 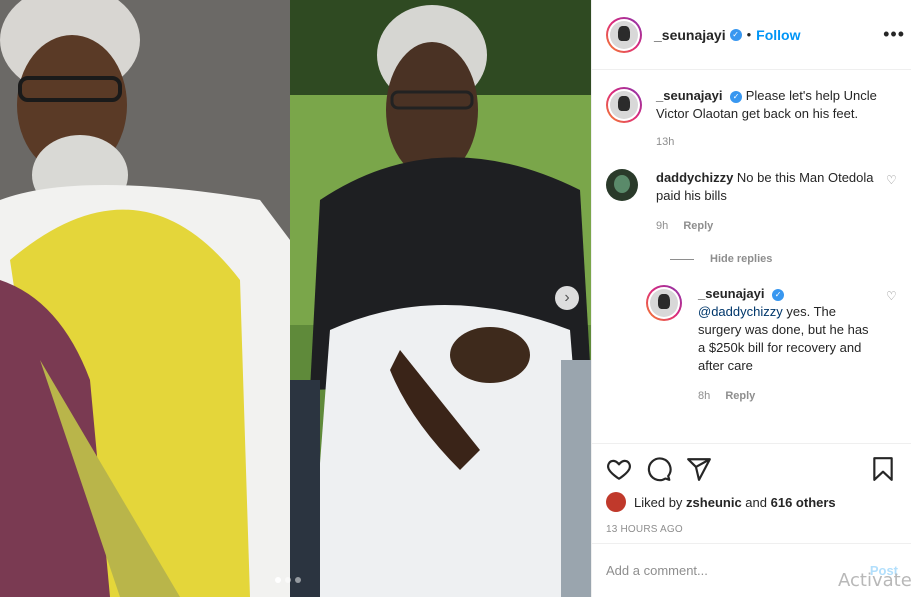 I want to click on likes-summary: Liked by zsheunic and 616 others, so click(x=752, y=502).